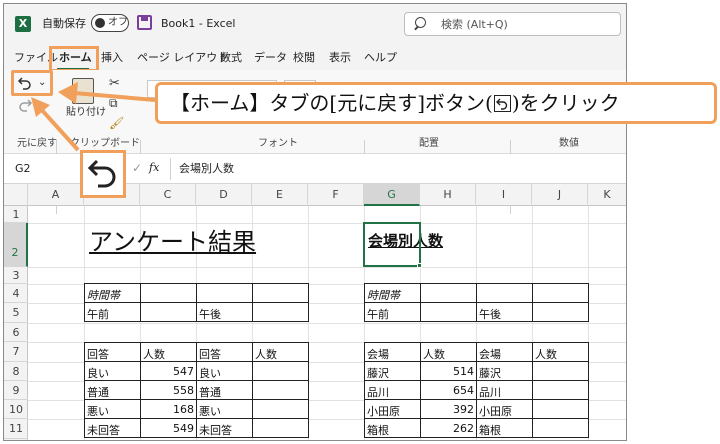  I want to click on callout-text: 【ホーム】タブの[元に戻す]ボタン( )をクリック, so click(395, 103).